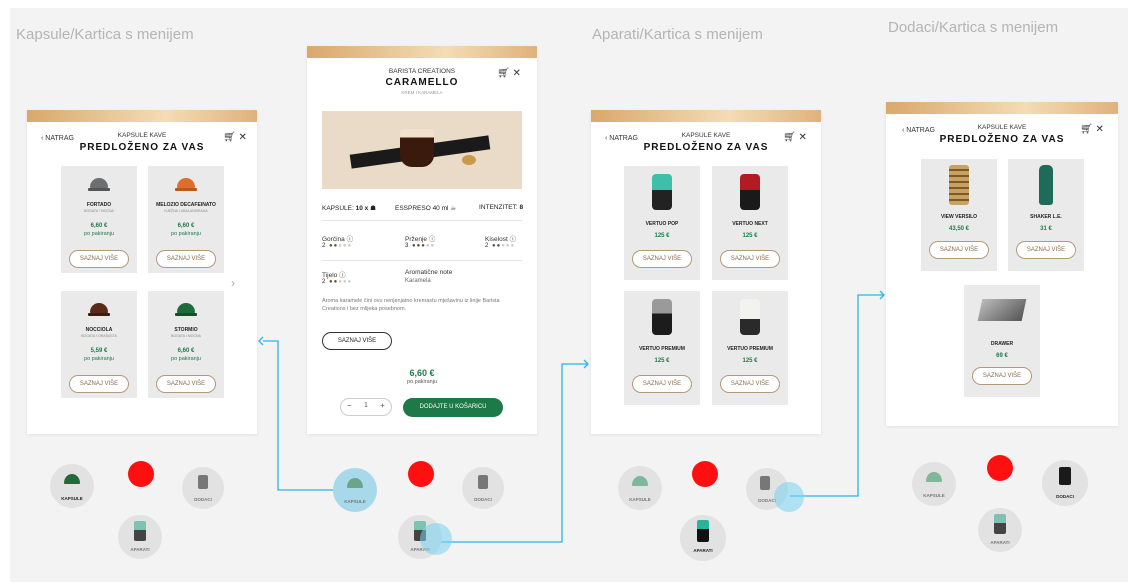 Image resolution: width=1138 pixels, height=588 pixels. I want to click on attribute-roast: Prženje ⓘ 3 ●●●●●, so click(420, 242).